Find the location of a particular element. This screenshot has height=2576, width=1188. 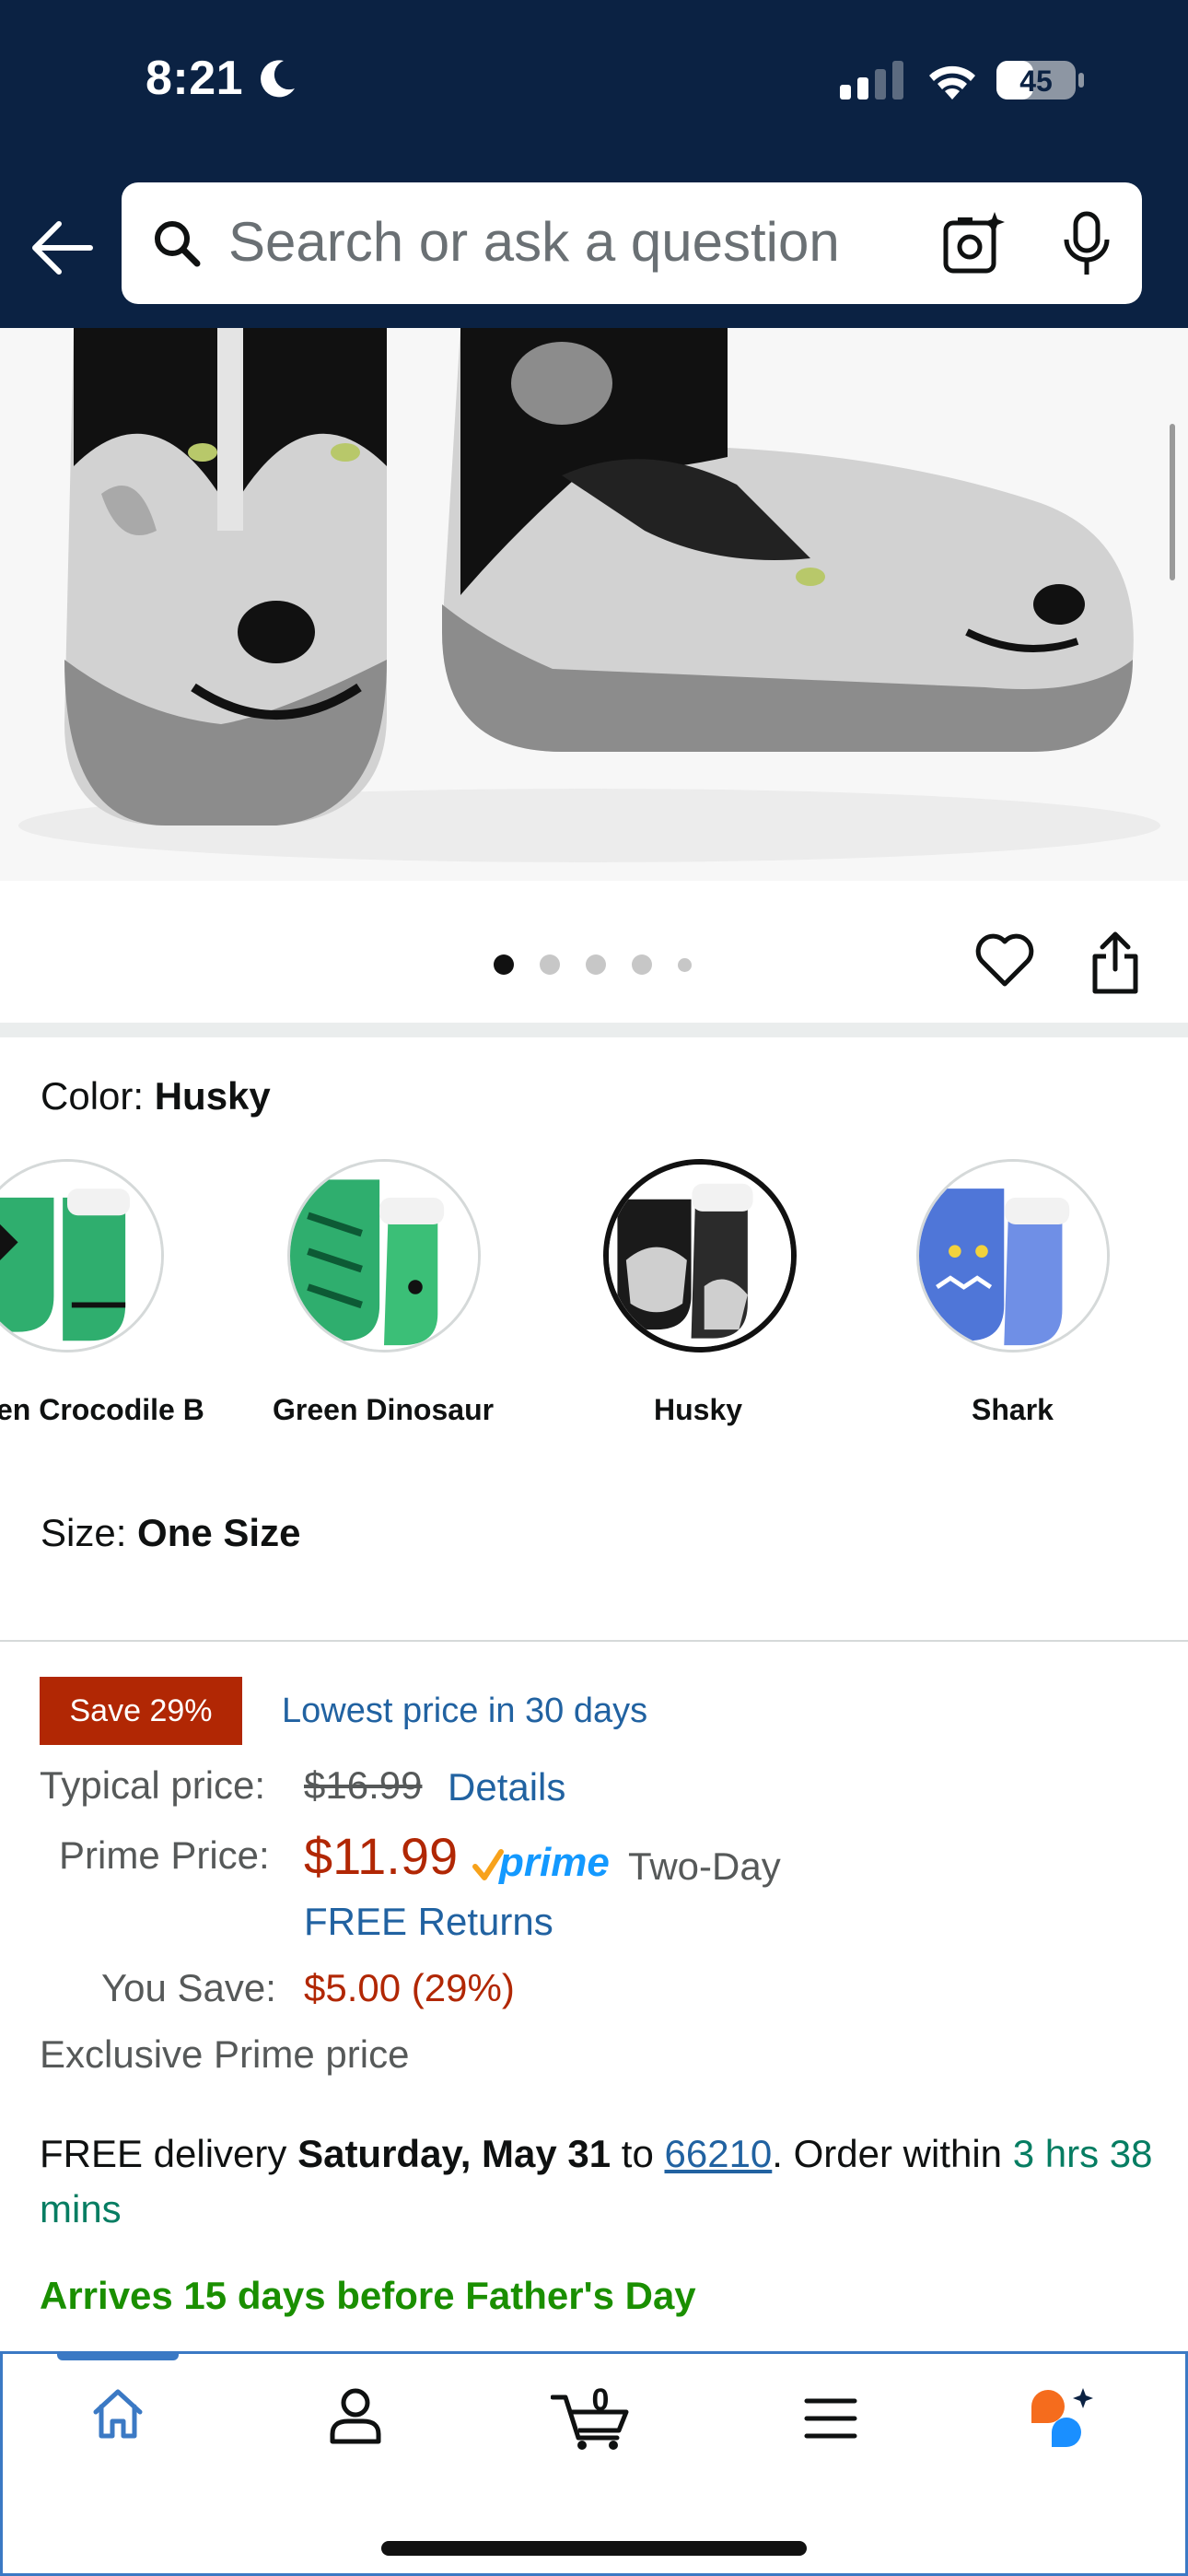

prime-brand-text: prime is located at coordinates (554, 1862).